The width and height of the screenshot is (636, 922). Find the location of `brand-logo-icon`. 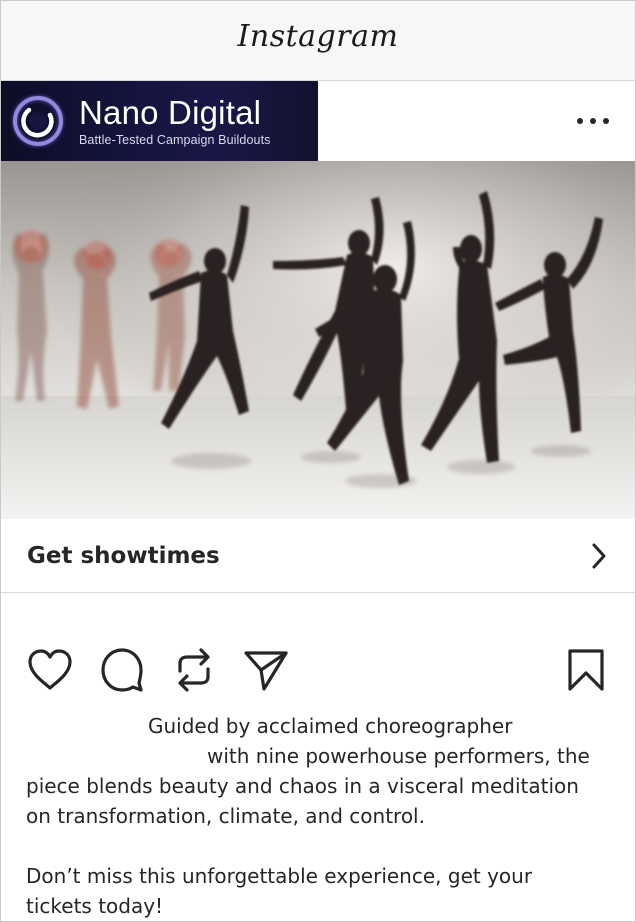

brand-logo-icon is located at coordinates (38, 121).